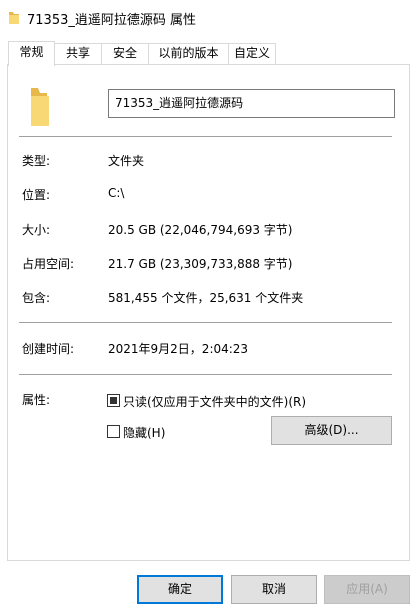  I want to click on cancel-button: 取消, so click(274, 589).